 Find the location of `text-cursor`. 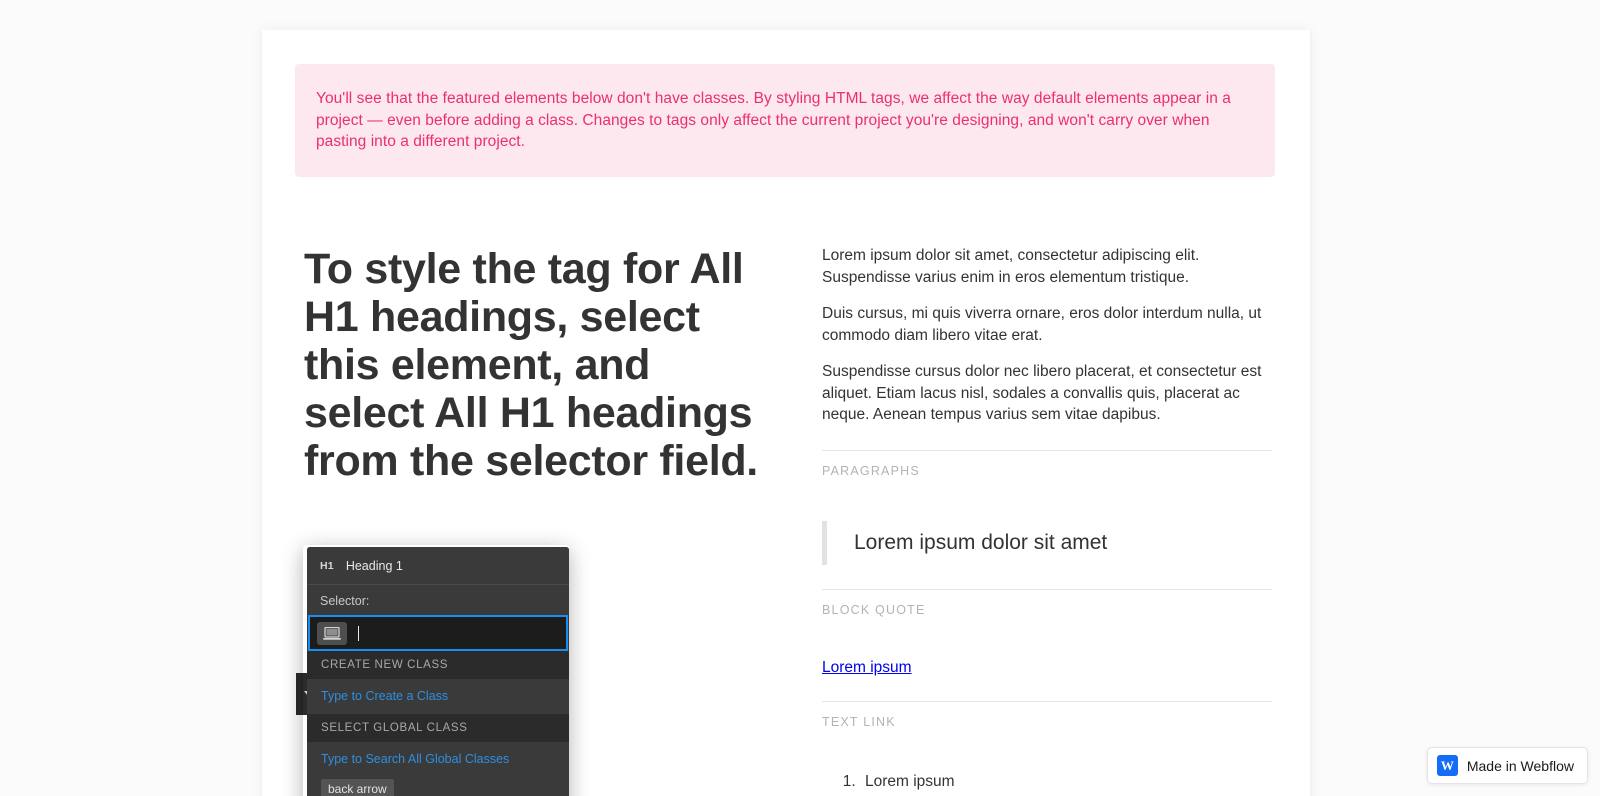

text-cursor is located at coordinates (358, 633).